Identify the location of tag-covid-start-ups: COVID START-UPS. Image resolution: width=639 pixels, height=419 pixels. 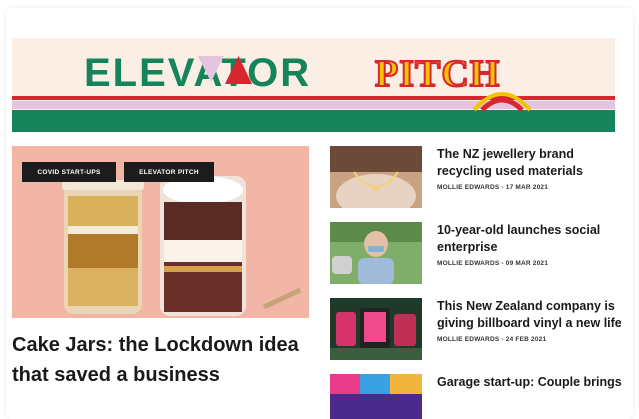
(69, 172).